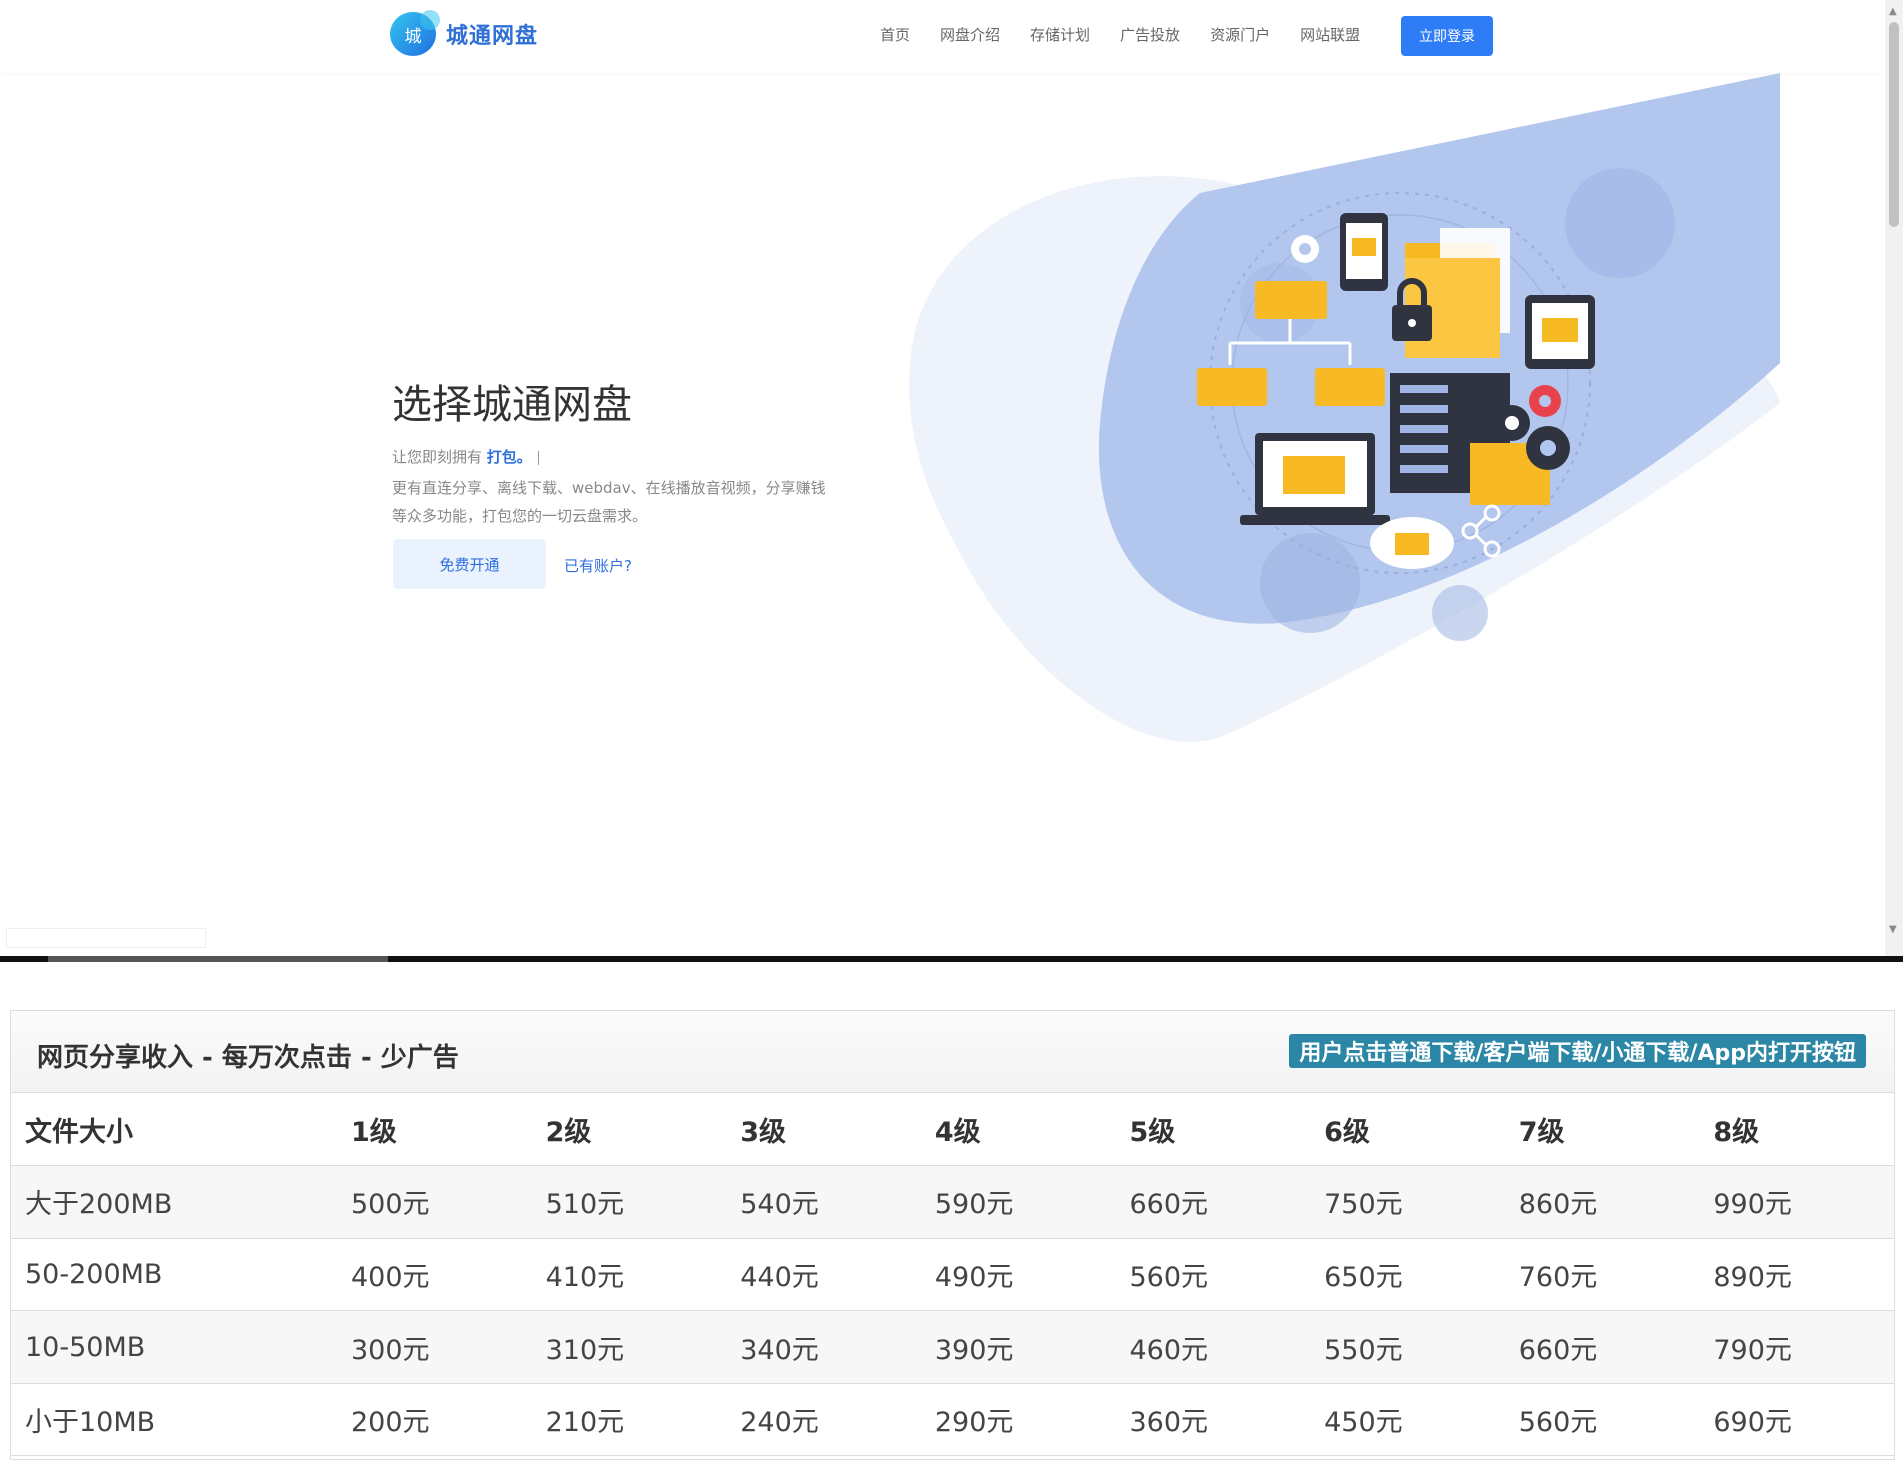  What do you see at coordinates (823, 1420) in the screenshot?
I see `price-cell: 240元` at bounding box center [823, 1420].